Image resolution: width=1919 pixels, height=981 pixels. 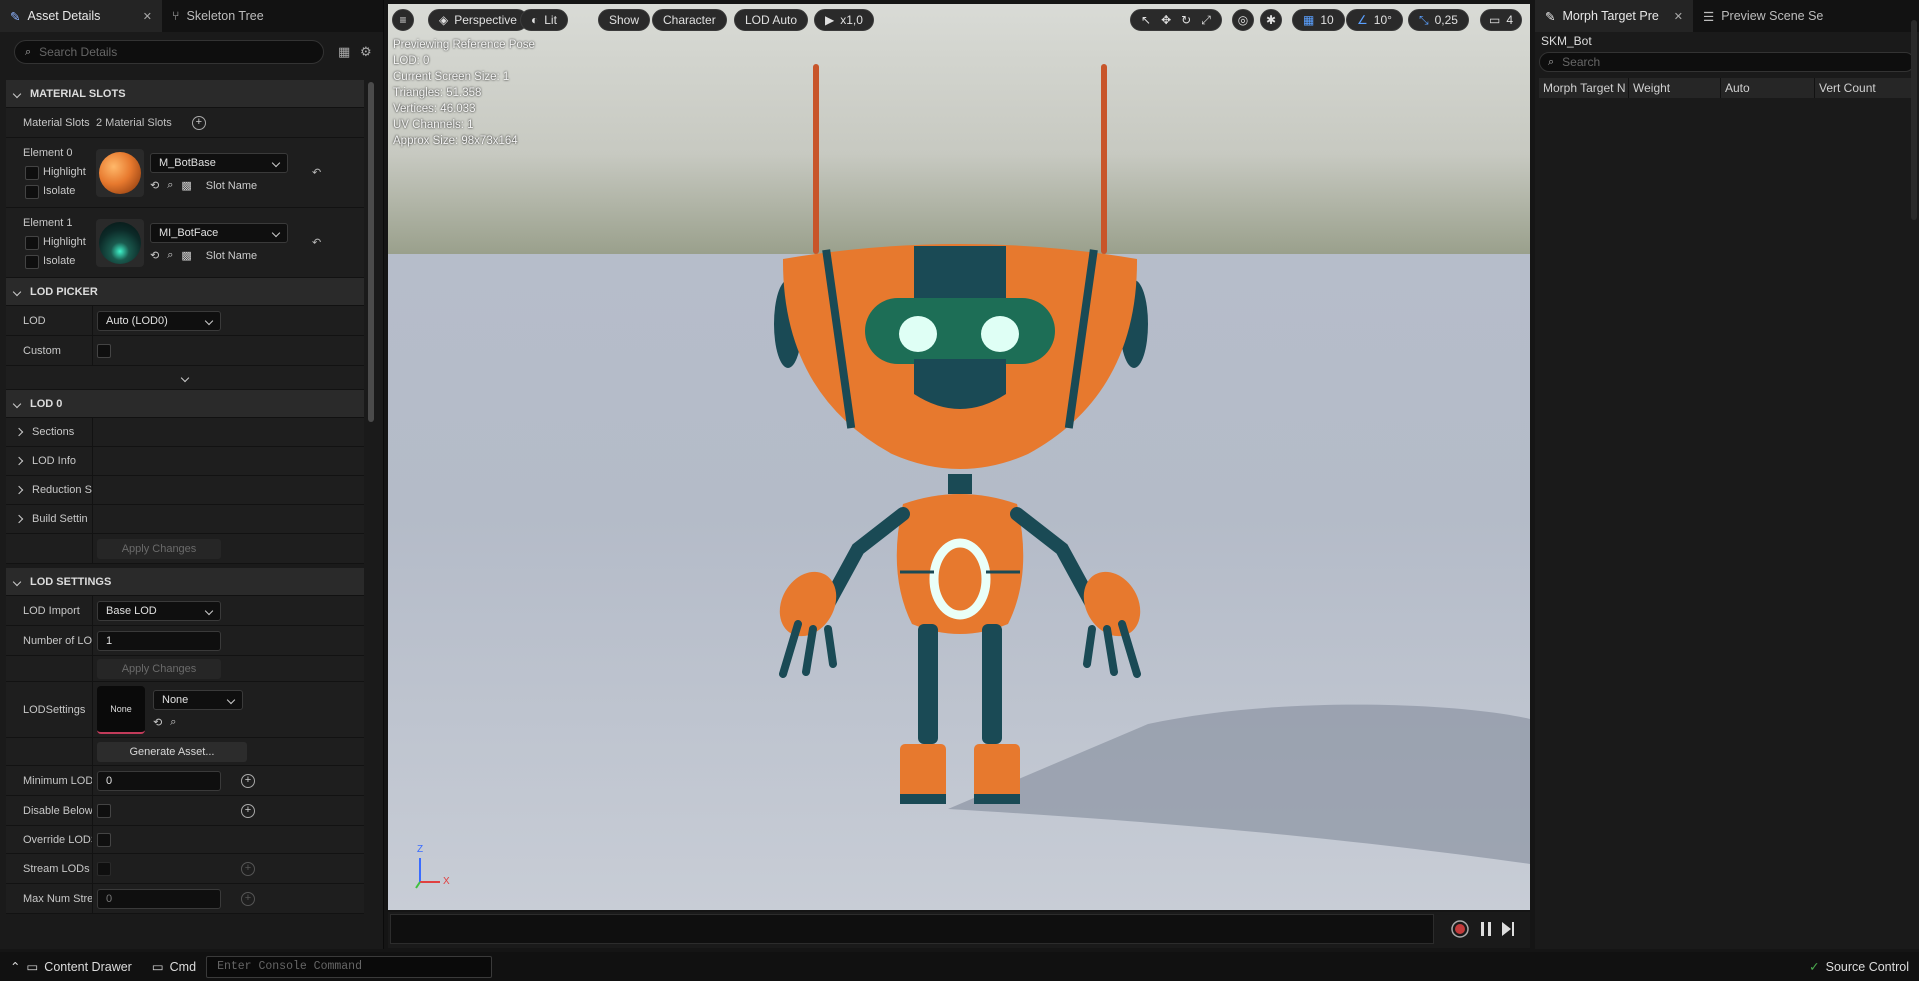 I want to click on chevron-right-icon, so click(x=19, y=461).